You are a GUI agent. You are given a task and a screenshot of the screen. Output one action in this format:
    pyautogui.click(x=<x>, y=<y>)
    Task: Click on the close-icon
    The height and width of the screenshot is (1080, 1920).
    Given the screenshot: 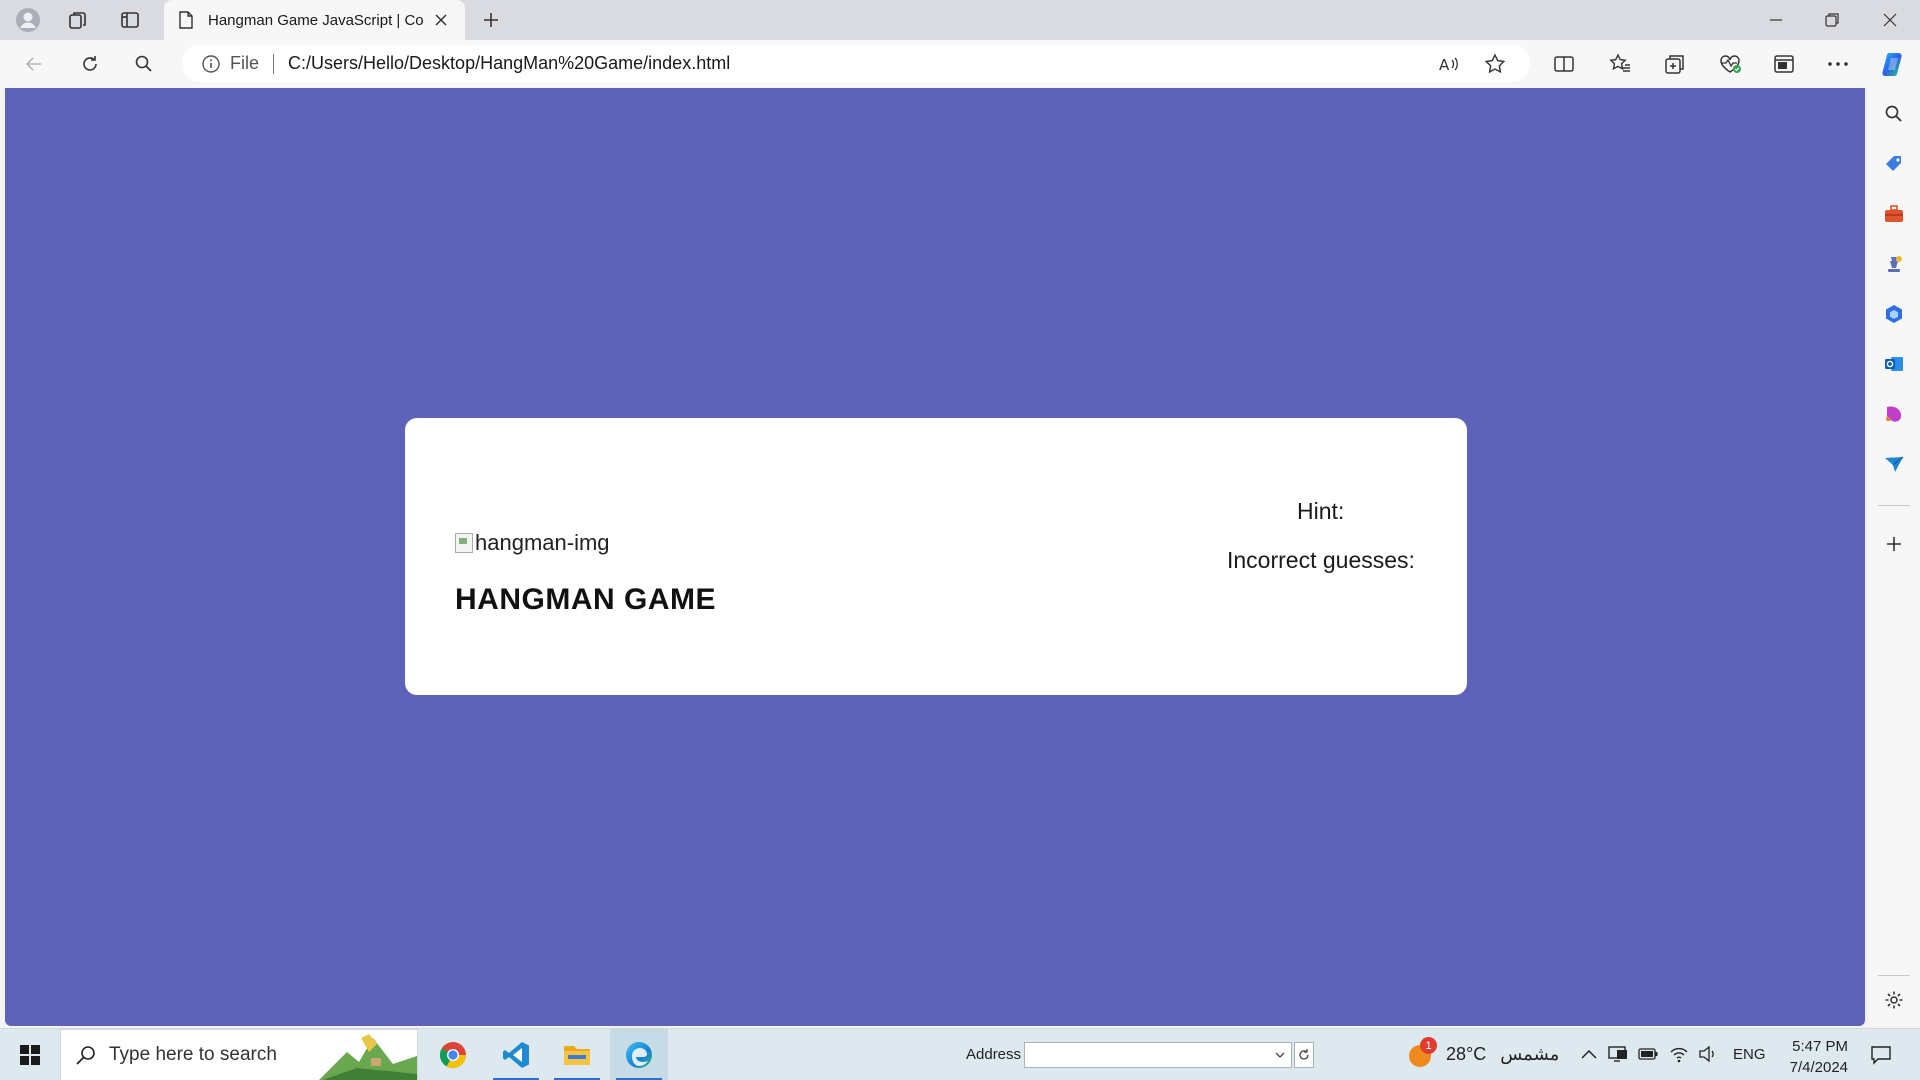 What is the action you would take?
    pyautogui.click(x=1890, y=20)
    